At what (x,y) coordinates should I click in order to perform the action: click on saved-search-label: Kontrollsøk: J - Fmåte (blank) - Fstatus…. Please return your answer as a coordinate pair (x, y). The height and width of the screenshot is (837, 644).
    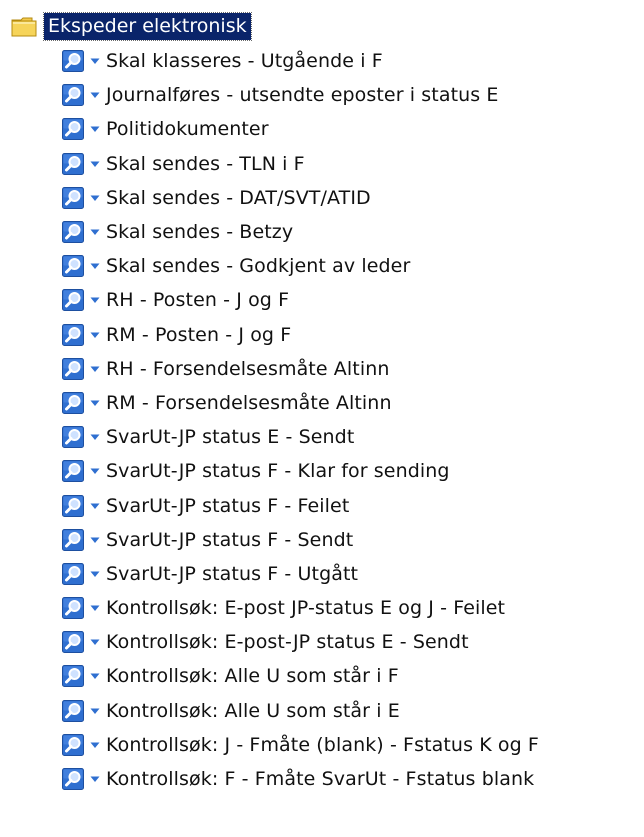
    Looking at the image, I should click on (322, 745).